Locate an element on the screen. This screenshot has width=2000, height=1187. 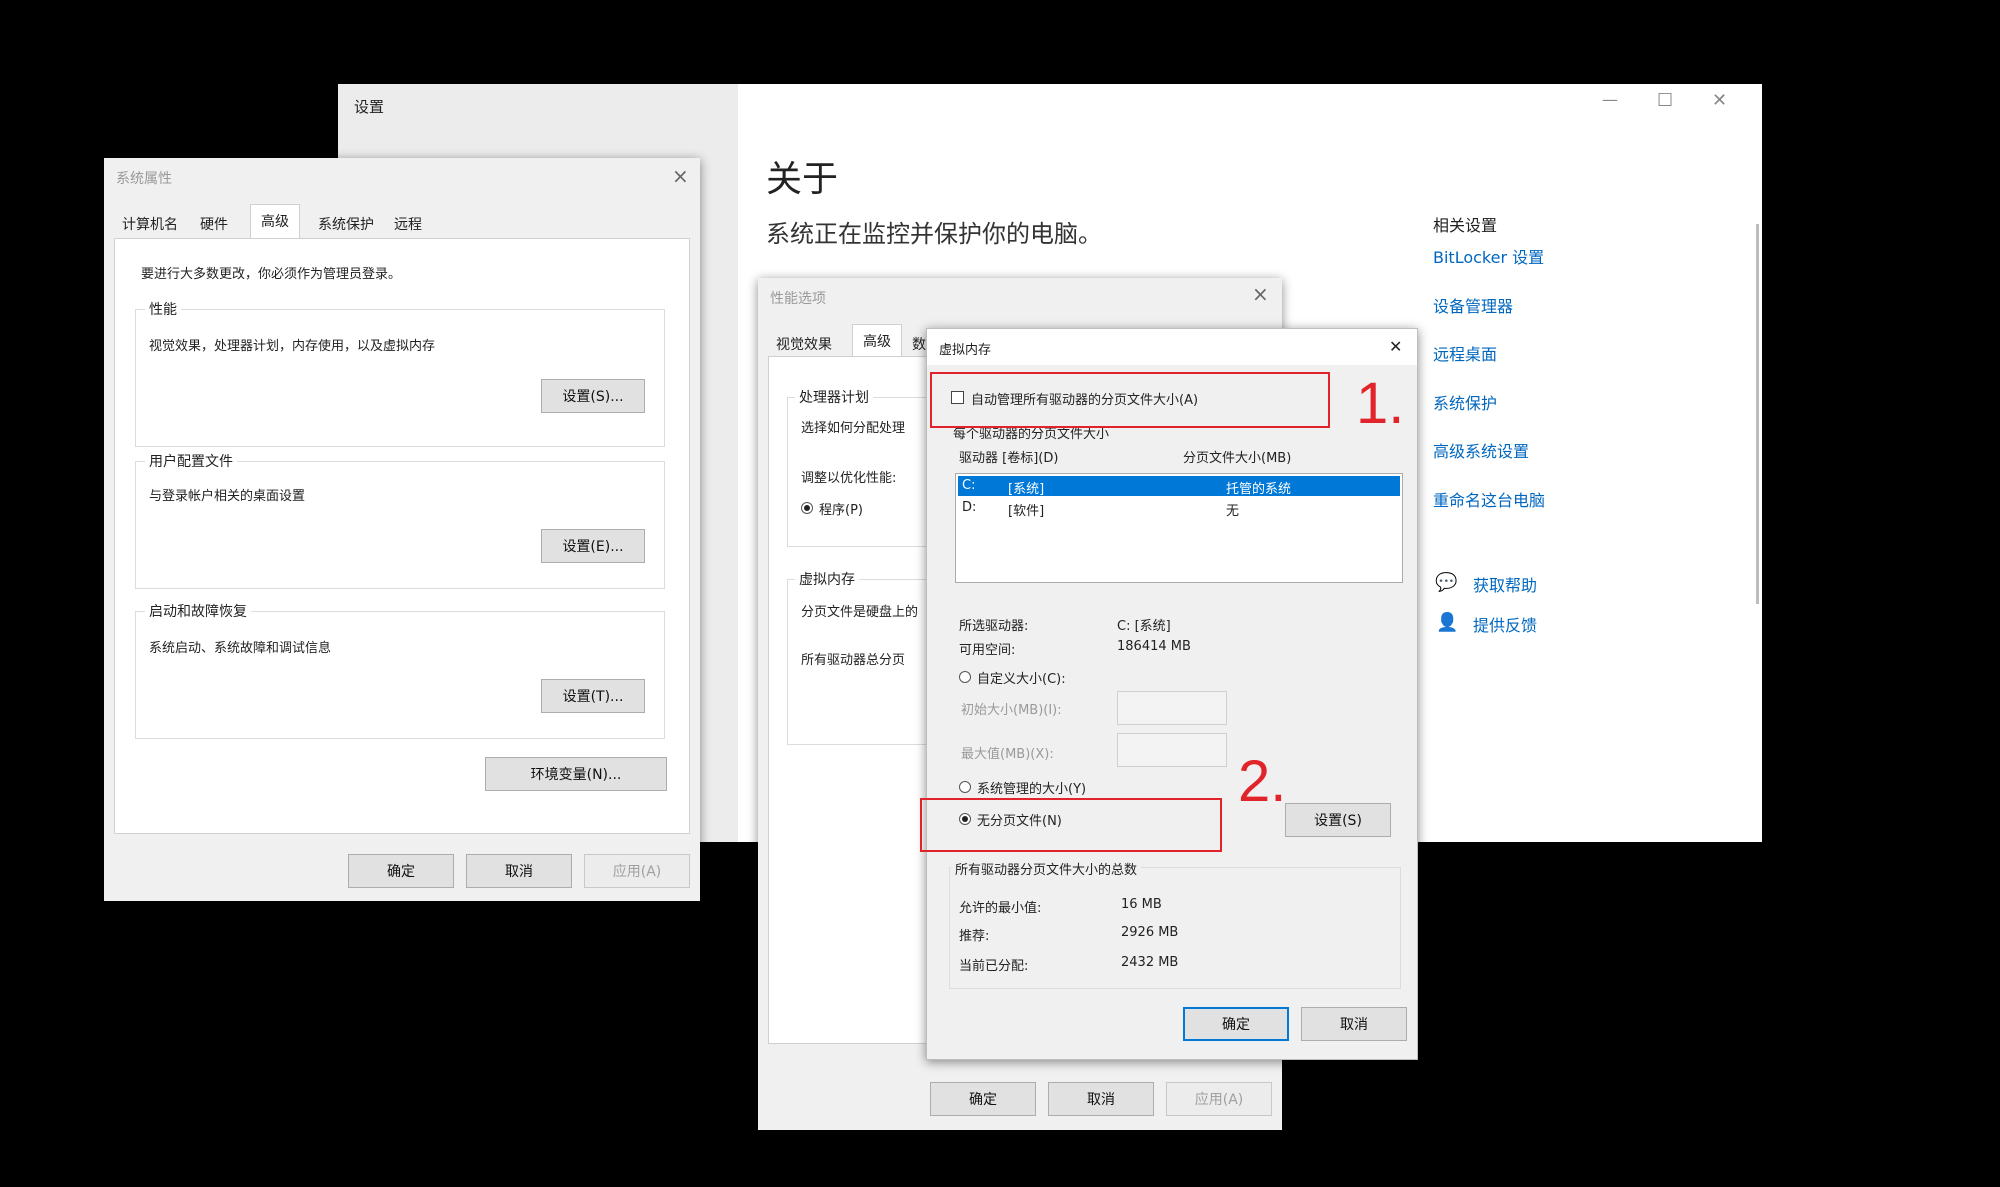
drive-column-header: 驱动器 [卷标](D) is located at coordinates (1009, 458).